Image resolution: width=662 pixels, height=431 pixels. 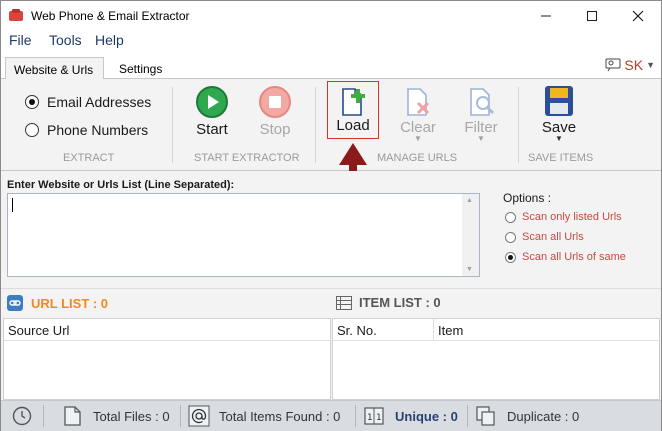 I want to click on user-initials: SK, so click(x=634, y=65).